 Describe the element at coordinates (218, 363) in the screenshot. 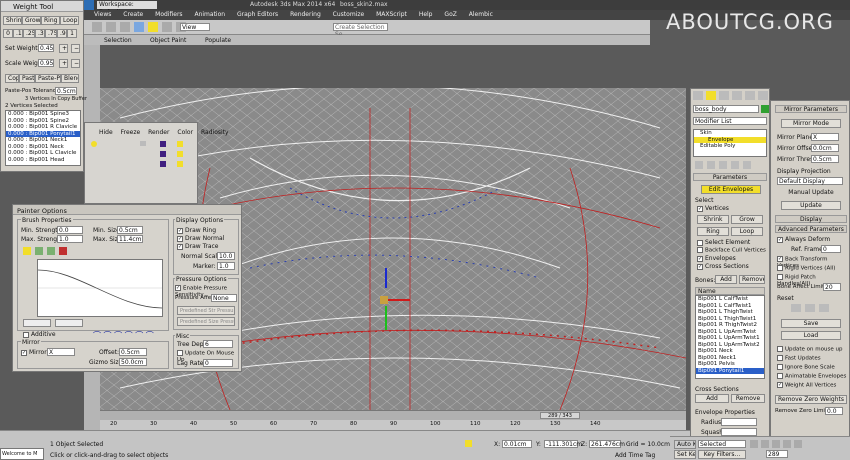

I see `lag-rate-field: 0` at that location.